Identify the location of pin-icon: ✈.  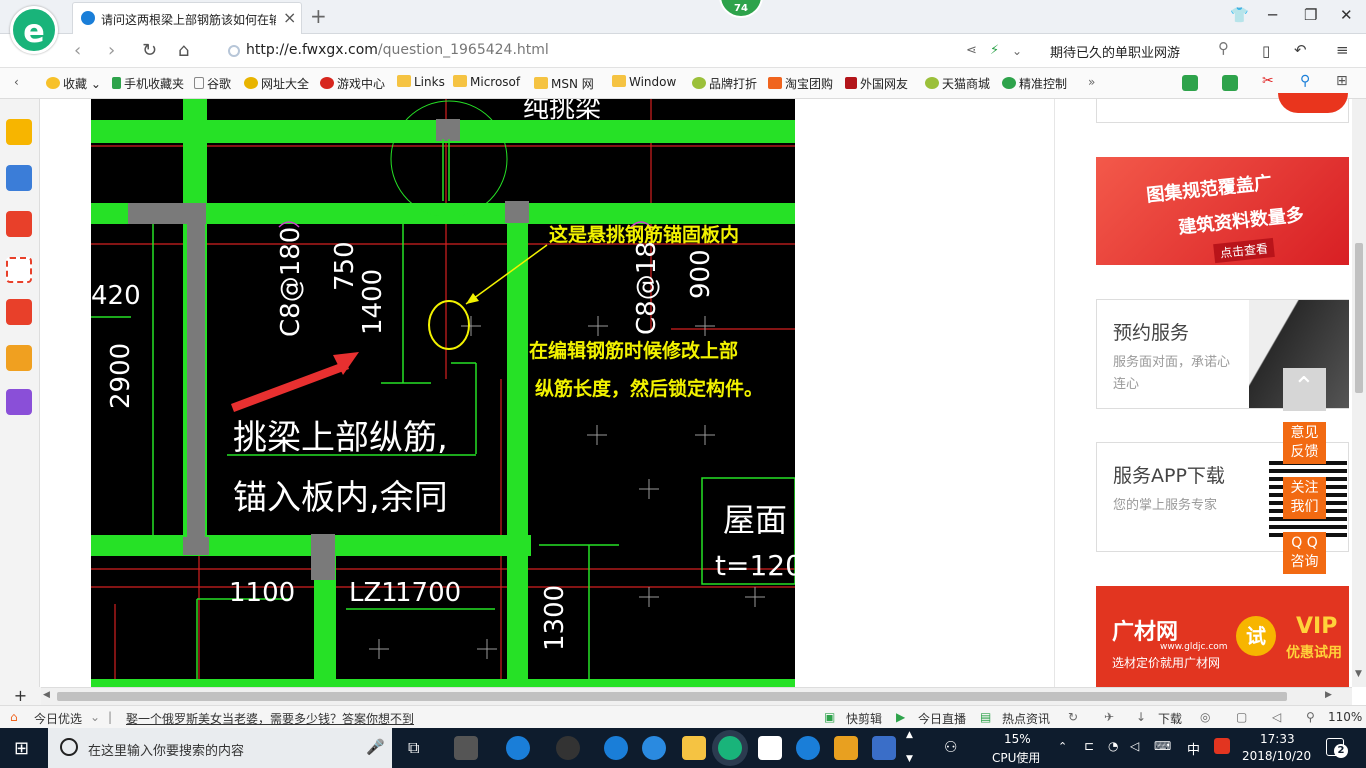
(1109, 717).